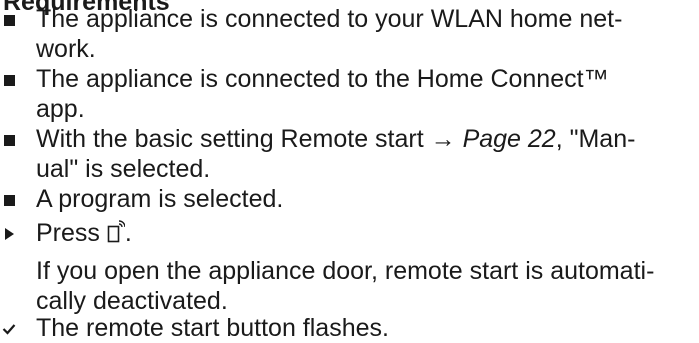 Image resolution: width=699 pixels, height=343 pixels. Describe the element at coordinates (212, 328) in the screenshot. I see `result-text: The remote start button flashes.` at that location.